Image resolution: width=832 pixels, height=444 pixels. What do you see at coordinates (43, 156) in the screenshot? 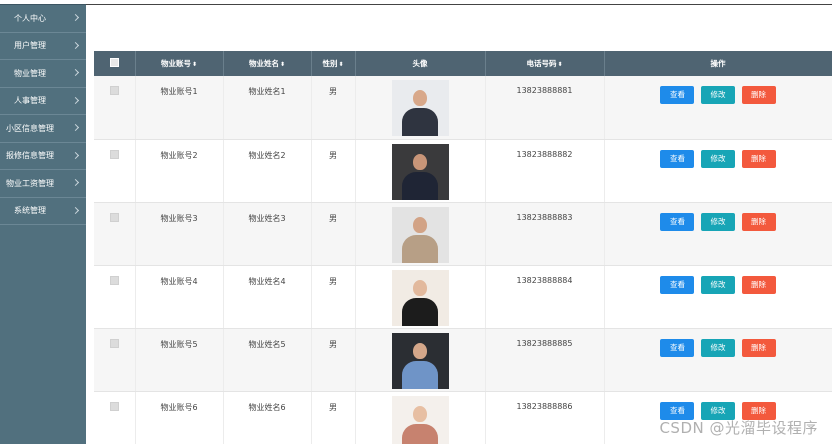
I see `sidebar-item-repair-info: 报修信息管理` at bounding box center [43, 156].